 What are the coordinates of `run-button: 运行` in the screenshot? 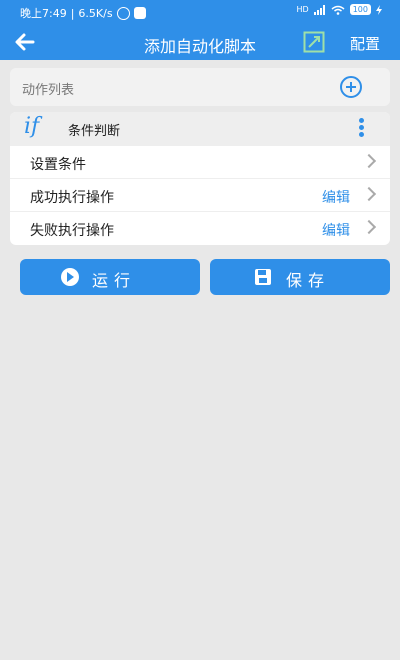 It's located at (110, 277).